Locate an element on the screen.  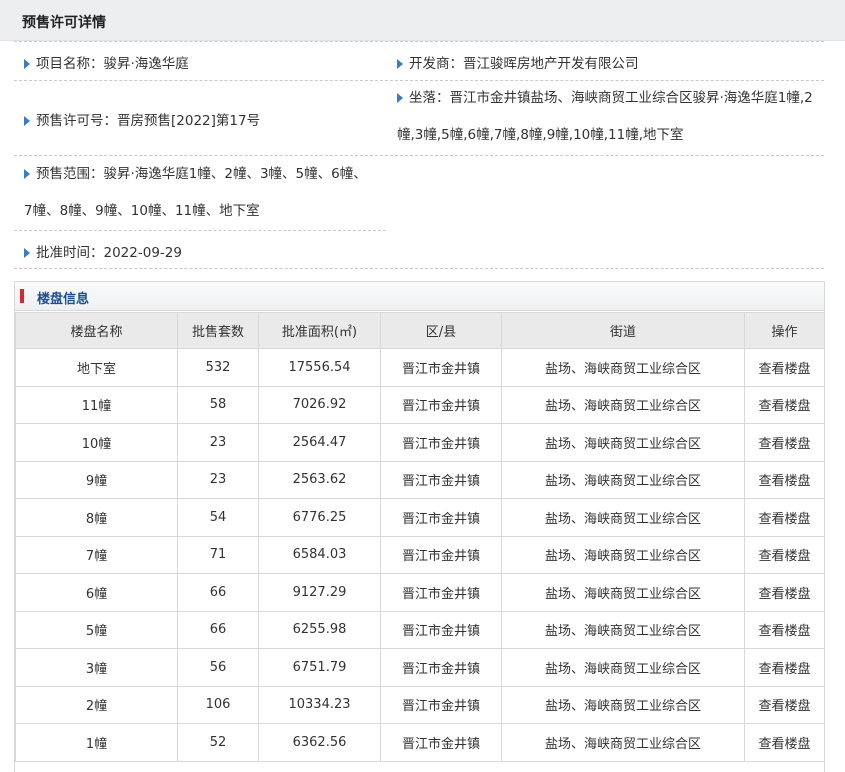
page-title: 预售许可详情 is located at coordinates (64, 23).